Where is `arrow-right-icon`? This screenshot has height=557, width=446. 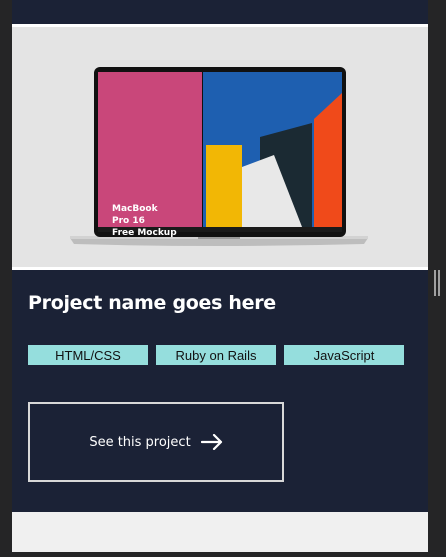 arrow-right-icon is located at coordinates (211, 442).